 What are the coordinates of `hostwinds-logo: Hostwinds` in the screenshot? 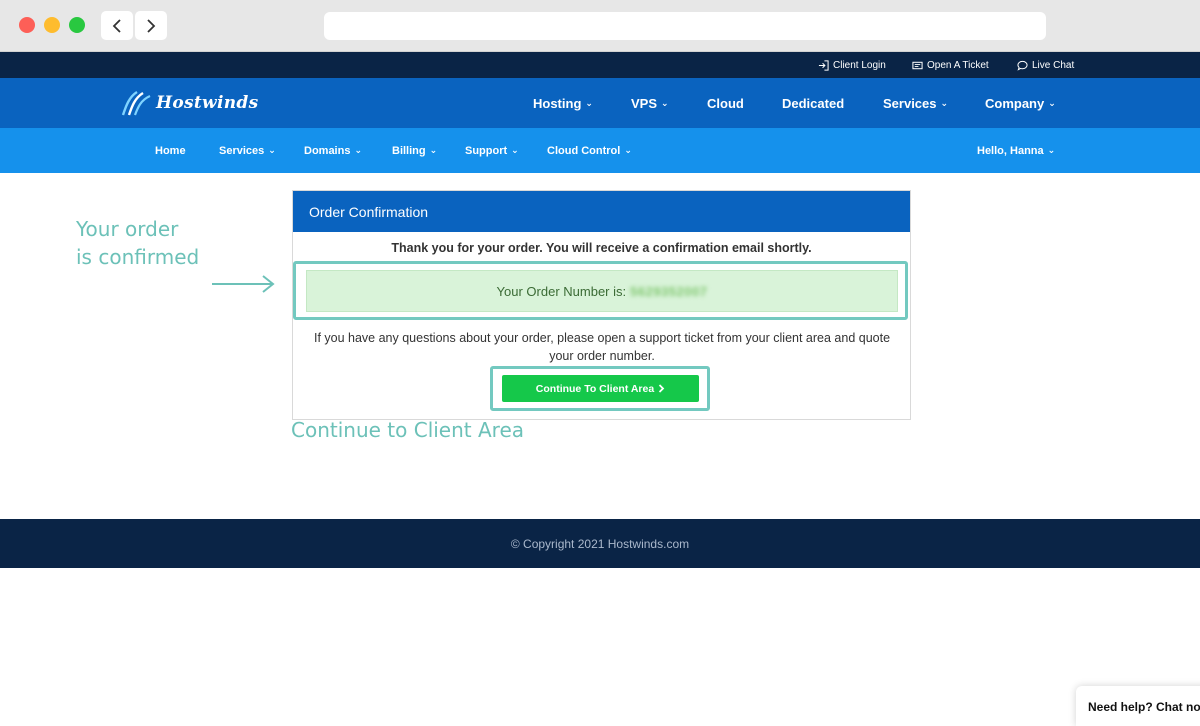 It's located at (189, 103).